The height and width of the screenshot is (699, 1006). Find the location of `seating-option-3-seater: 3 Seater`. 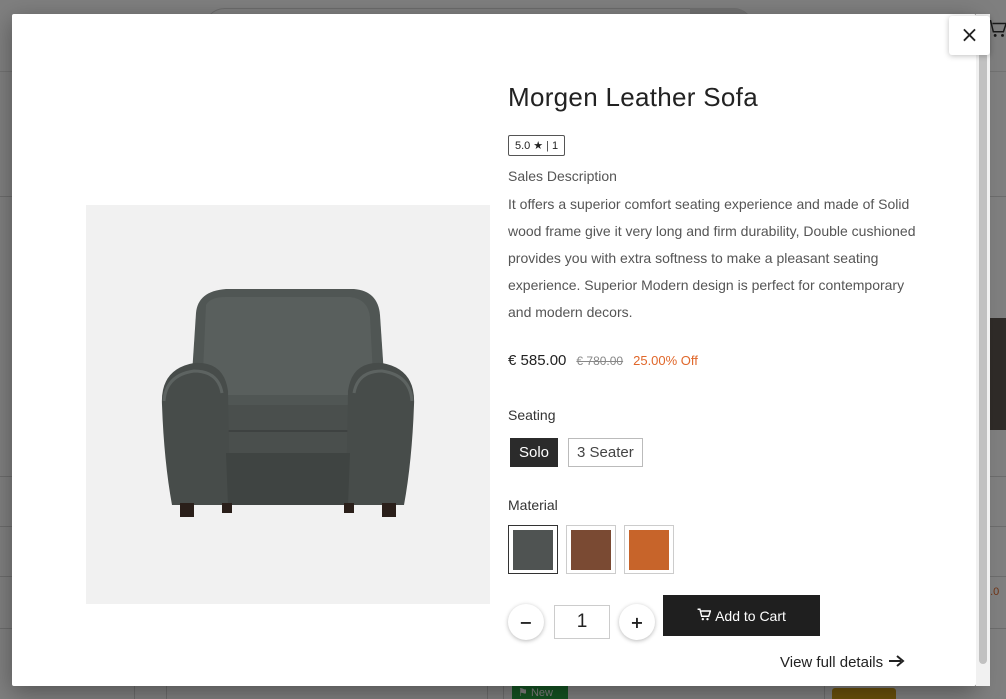

seating-option-3-seater: 3 Seater is located at coordinates (605, 452).